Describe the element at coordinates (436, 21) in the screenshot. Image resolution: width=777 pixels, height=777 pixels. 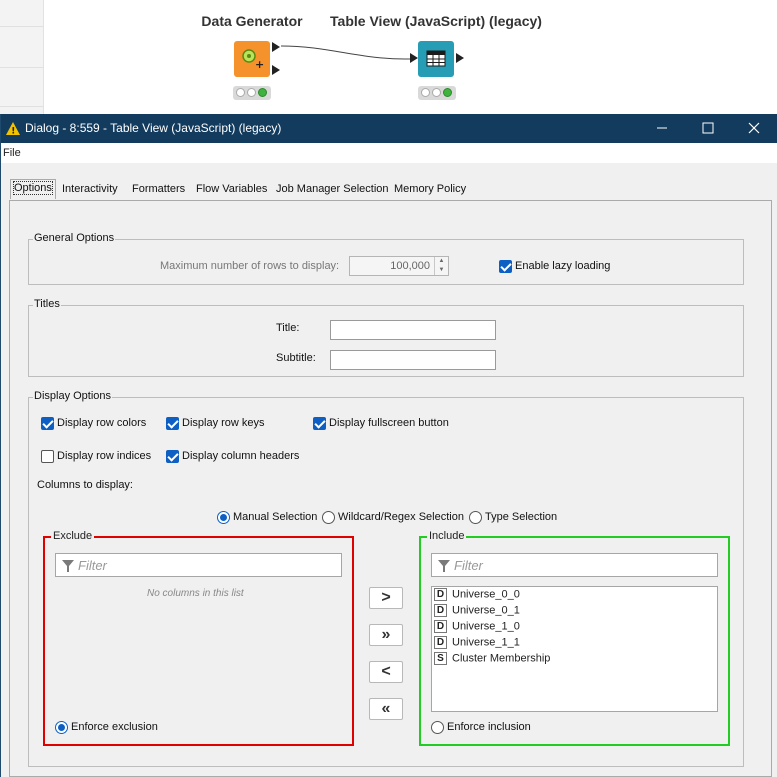
I see `node-title-table-view: Table View (JavaScript) (legacy)` at that location.